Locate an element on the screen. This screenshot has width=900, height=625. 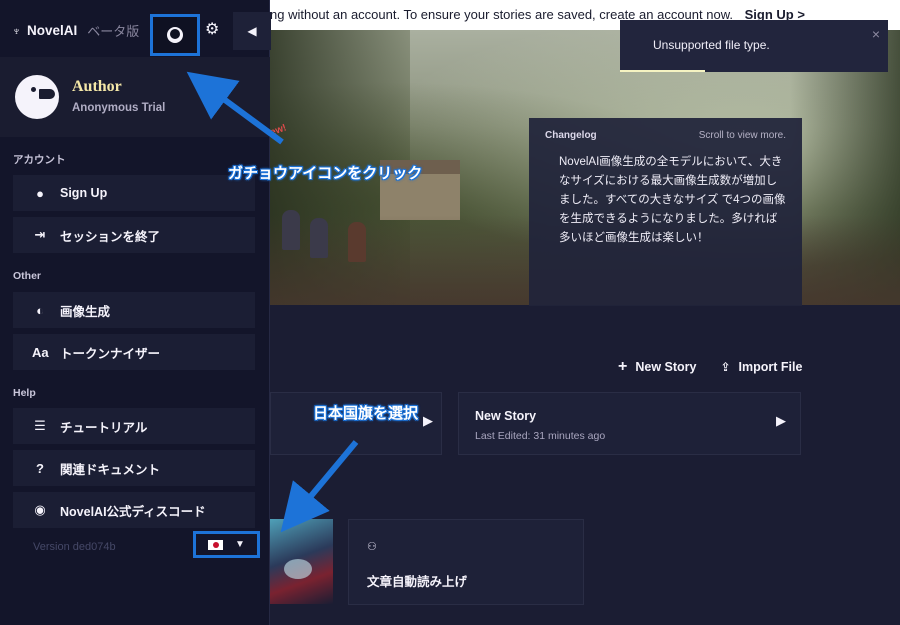
goose-button is located at coordinates (175, 35).